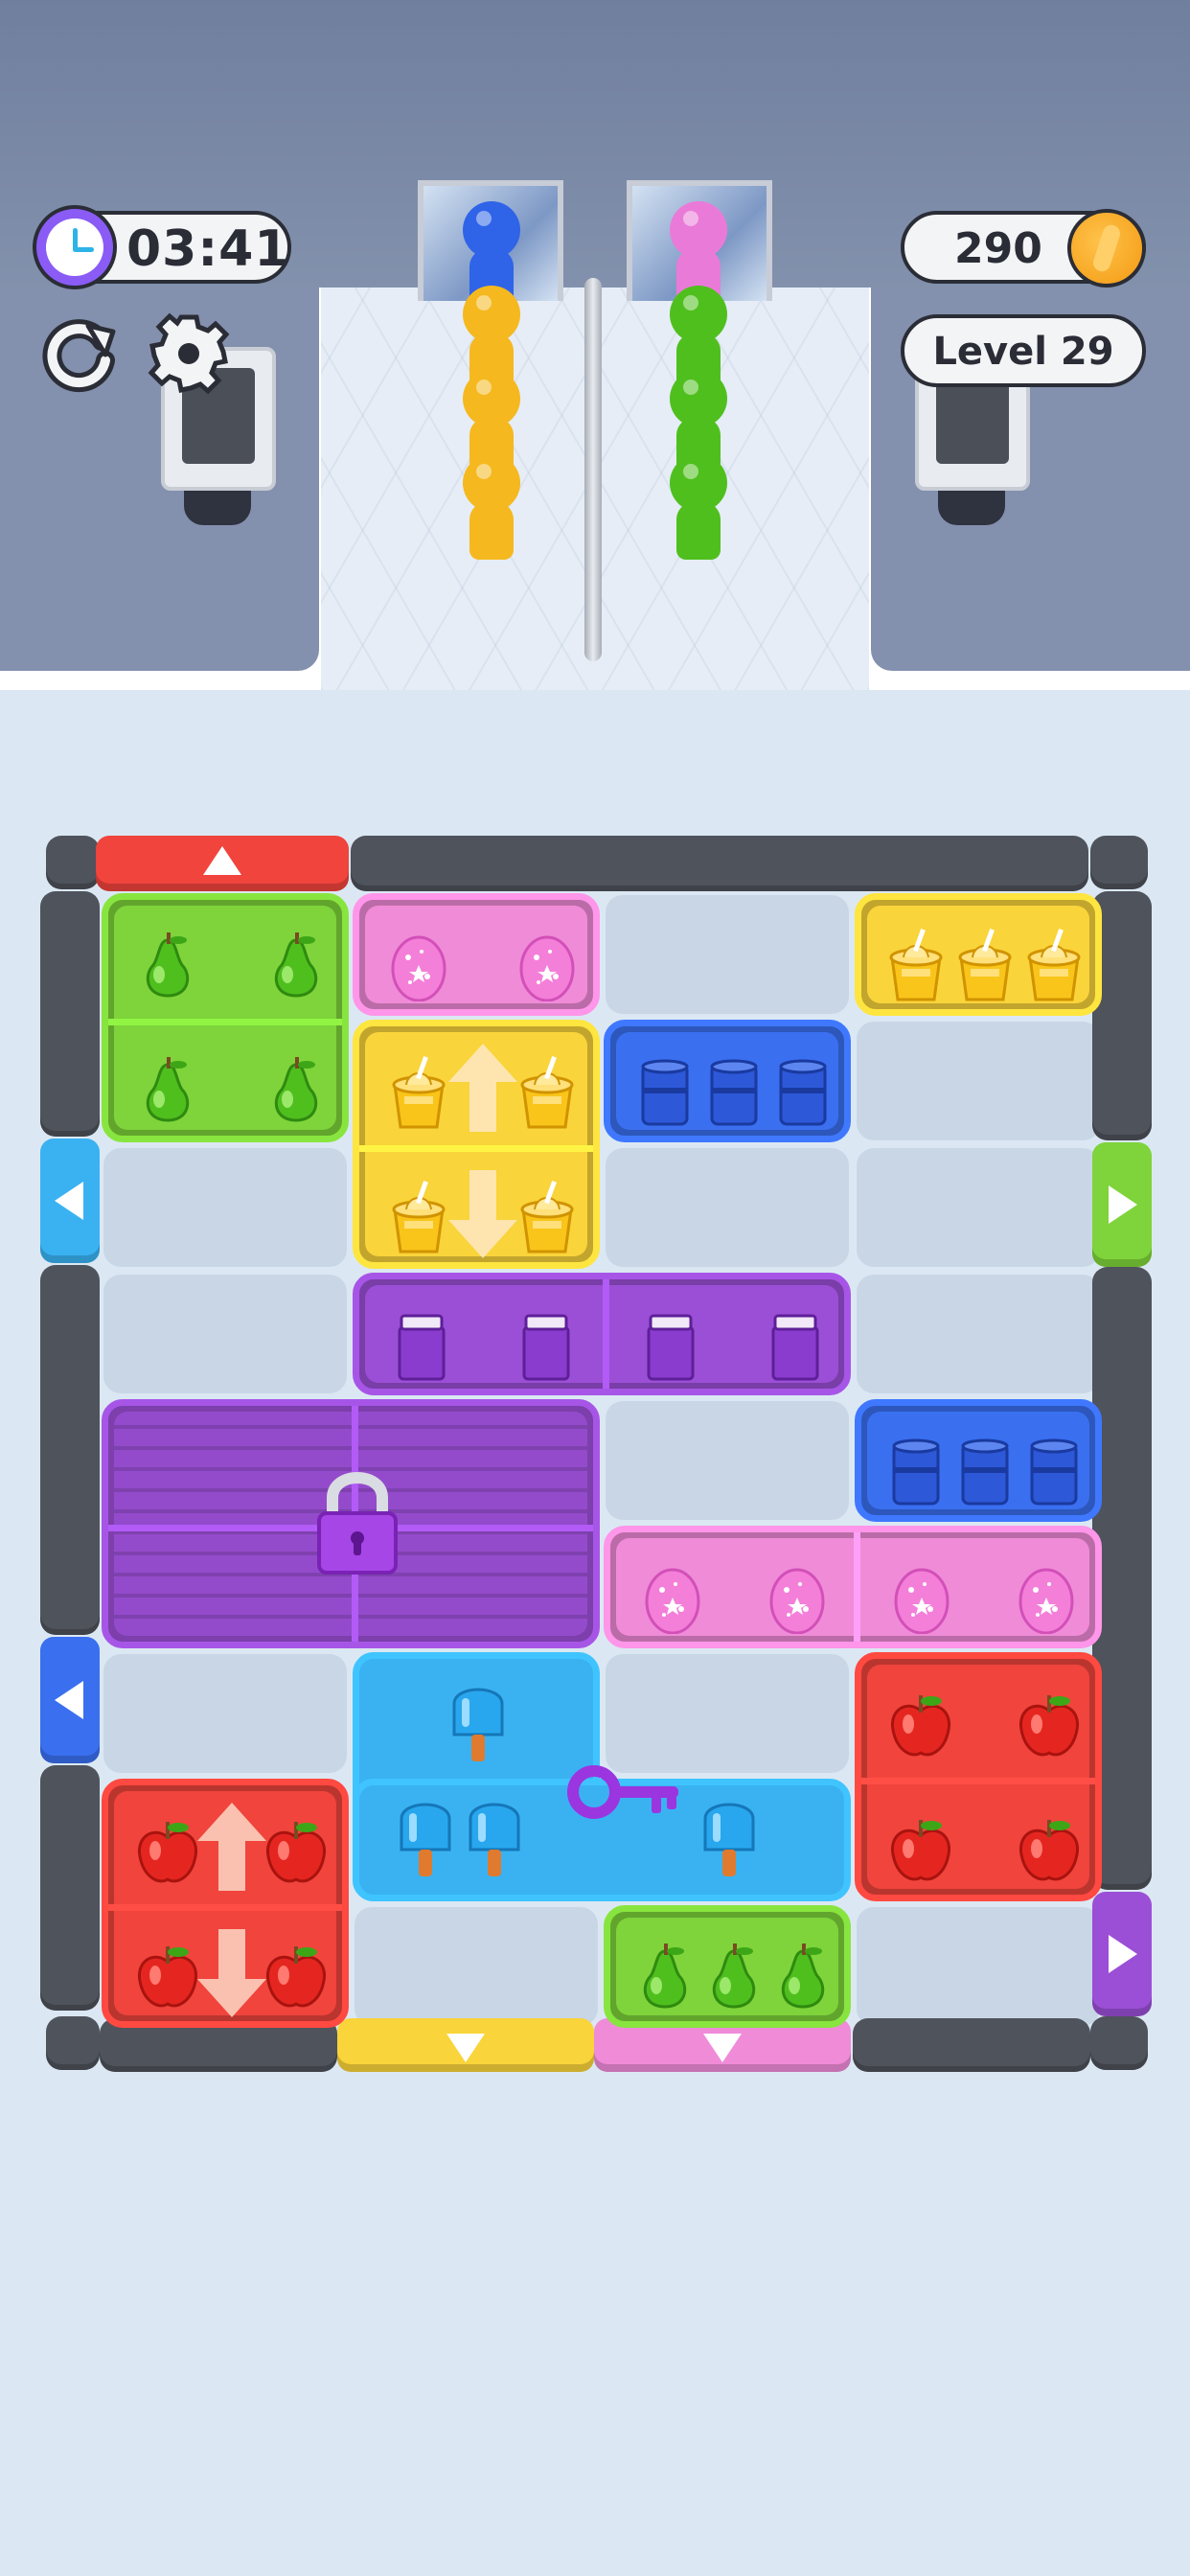  What do you see at coordinates (357, 1520) in the screenshot?
I see `padlock-icon` at bounding box center [357, 1520].